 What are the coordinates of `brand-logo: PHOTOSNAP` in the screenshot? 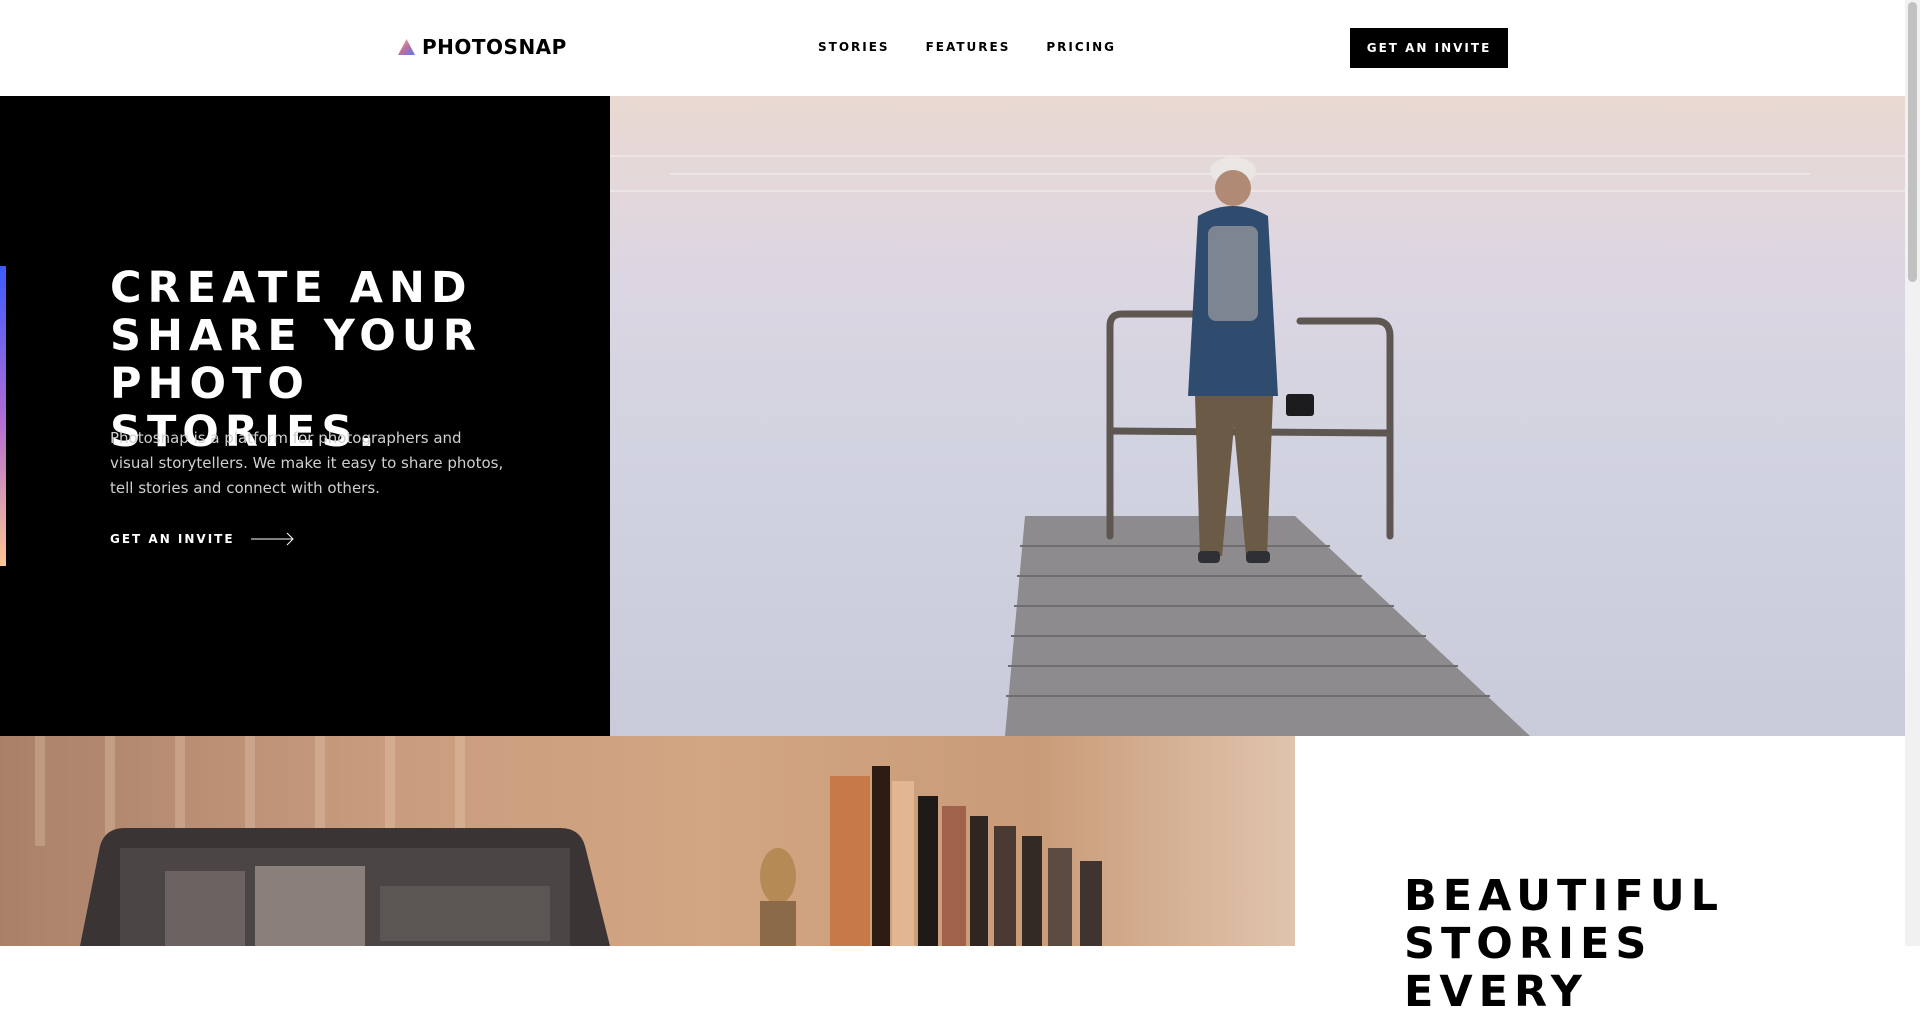 It's located at (482, 47).